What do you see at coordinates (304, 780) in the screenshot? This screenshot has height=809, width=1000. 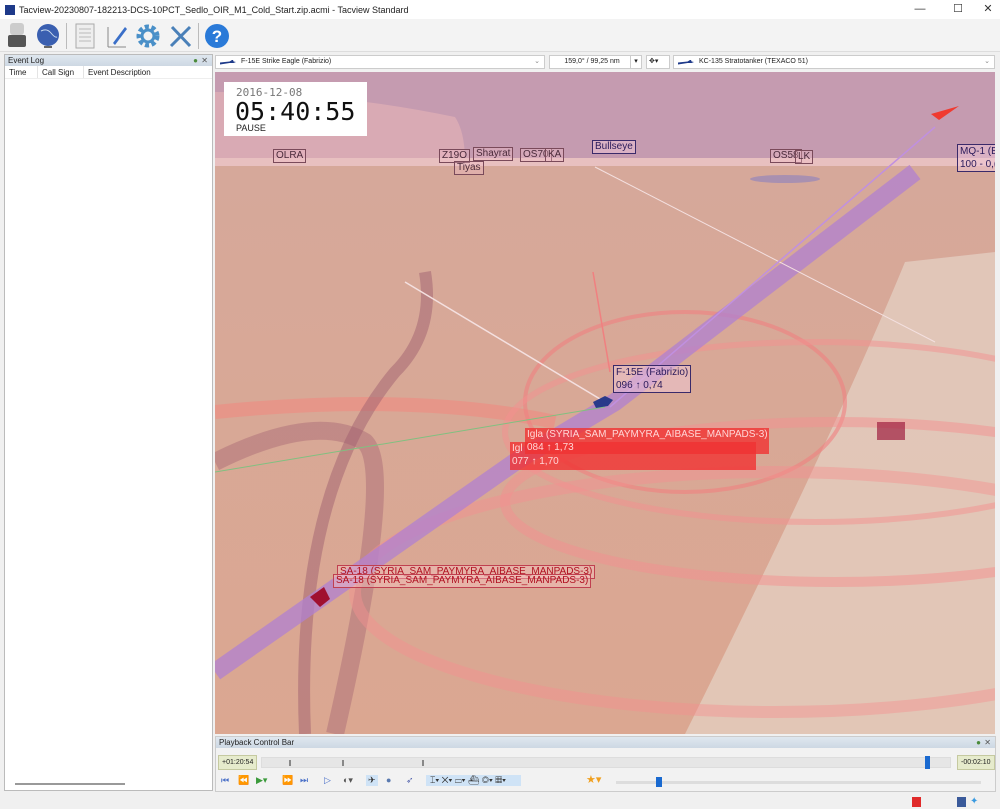 I see `skip-end-button: ⏭` at bounding box center [304, 780].